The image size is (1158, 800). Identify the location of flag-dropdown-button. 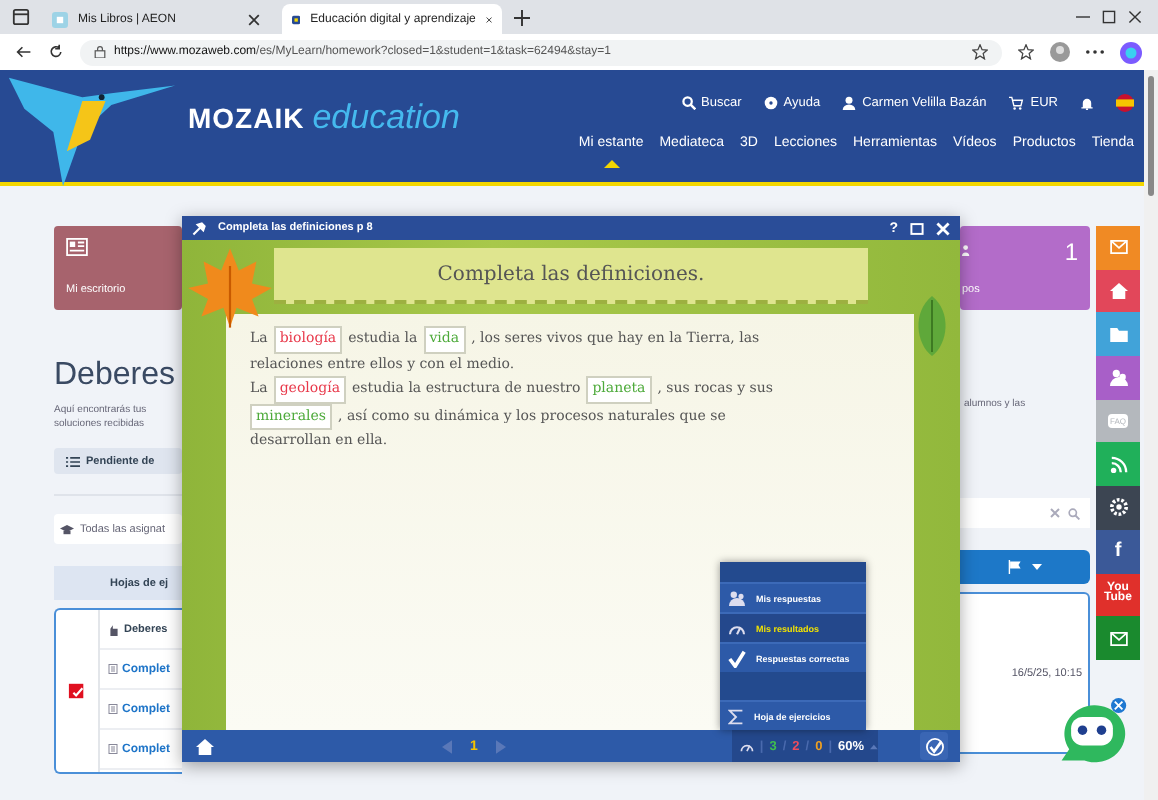
(1025, 567).